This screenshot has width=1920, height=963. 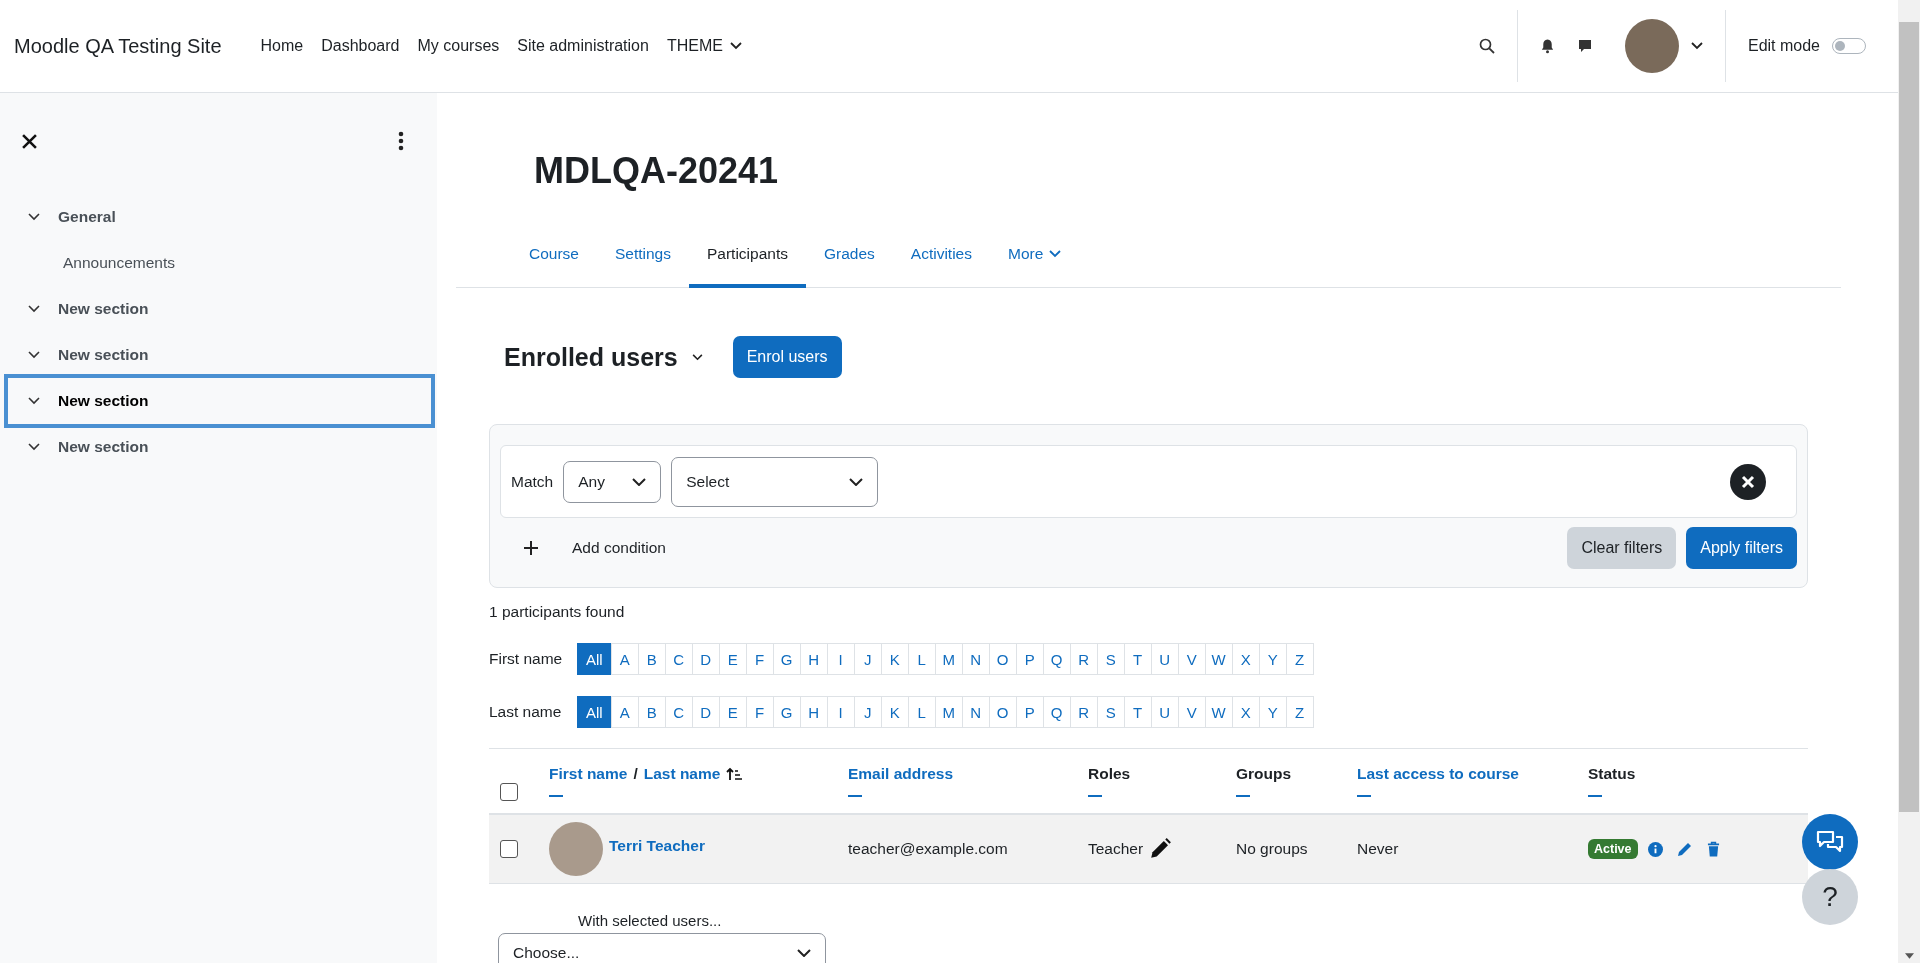 What do you see at coordinates (704, 46) in the screenshot?
I see `nav-link: THEME` at bounding box center [704, 46].